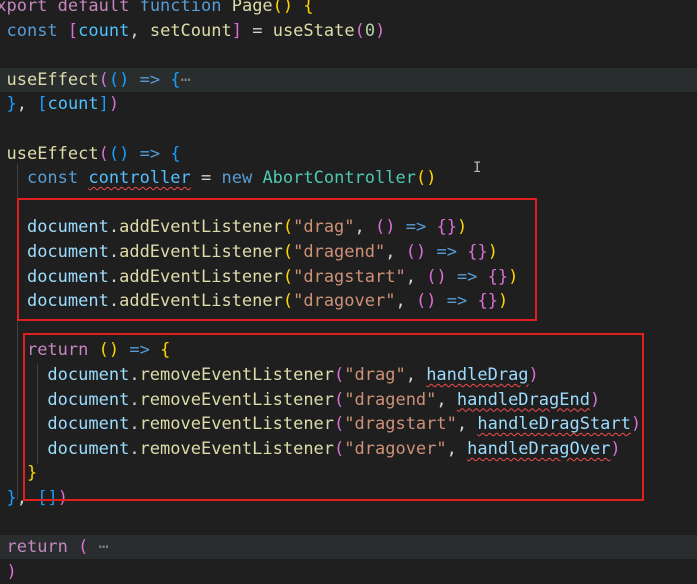 The height and width of the screenshot is (584, 697). I want to click on code-line: useEffect(() => {⋯, so click(348, 79).